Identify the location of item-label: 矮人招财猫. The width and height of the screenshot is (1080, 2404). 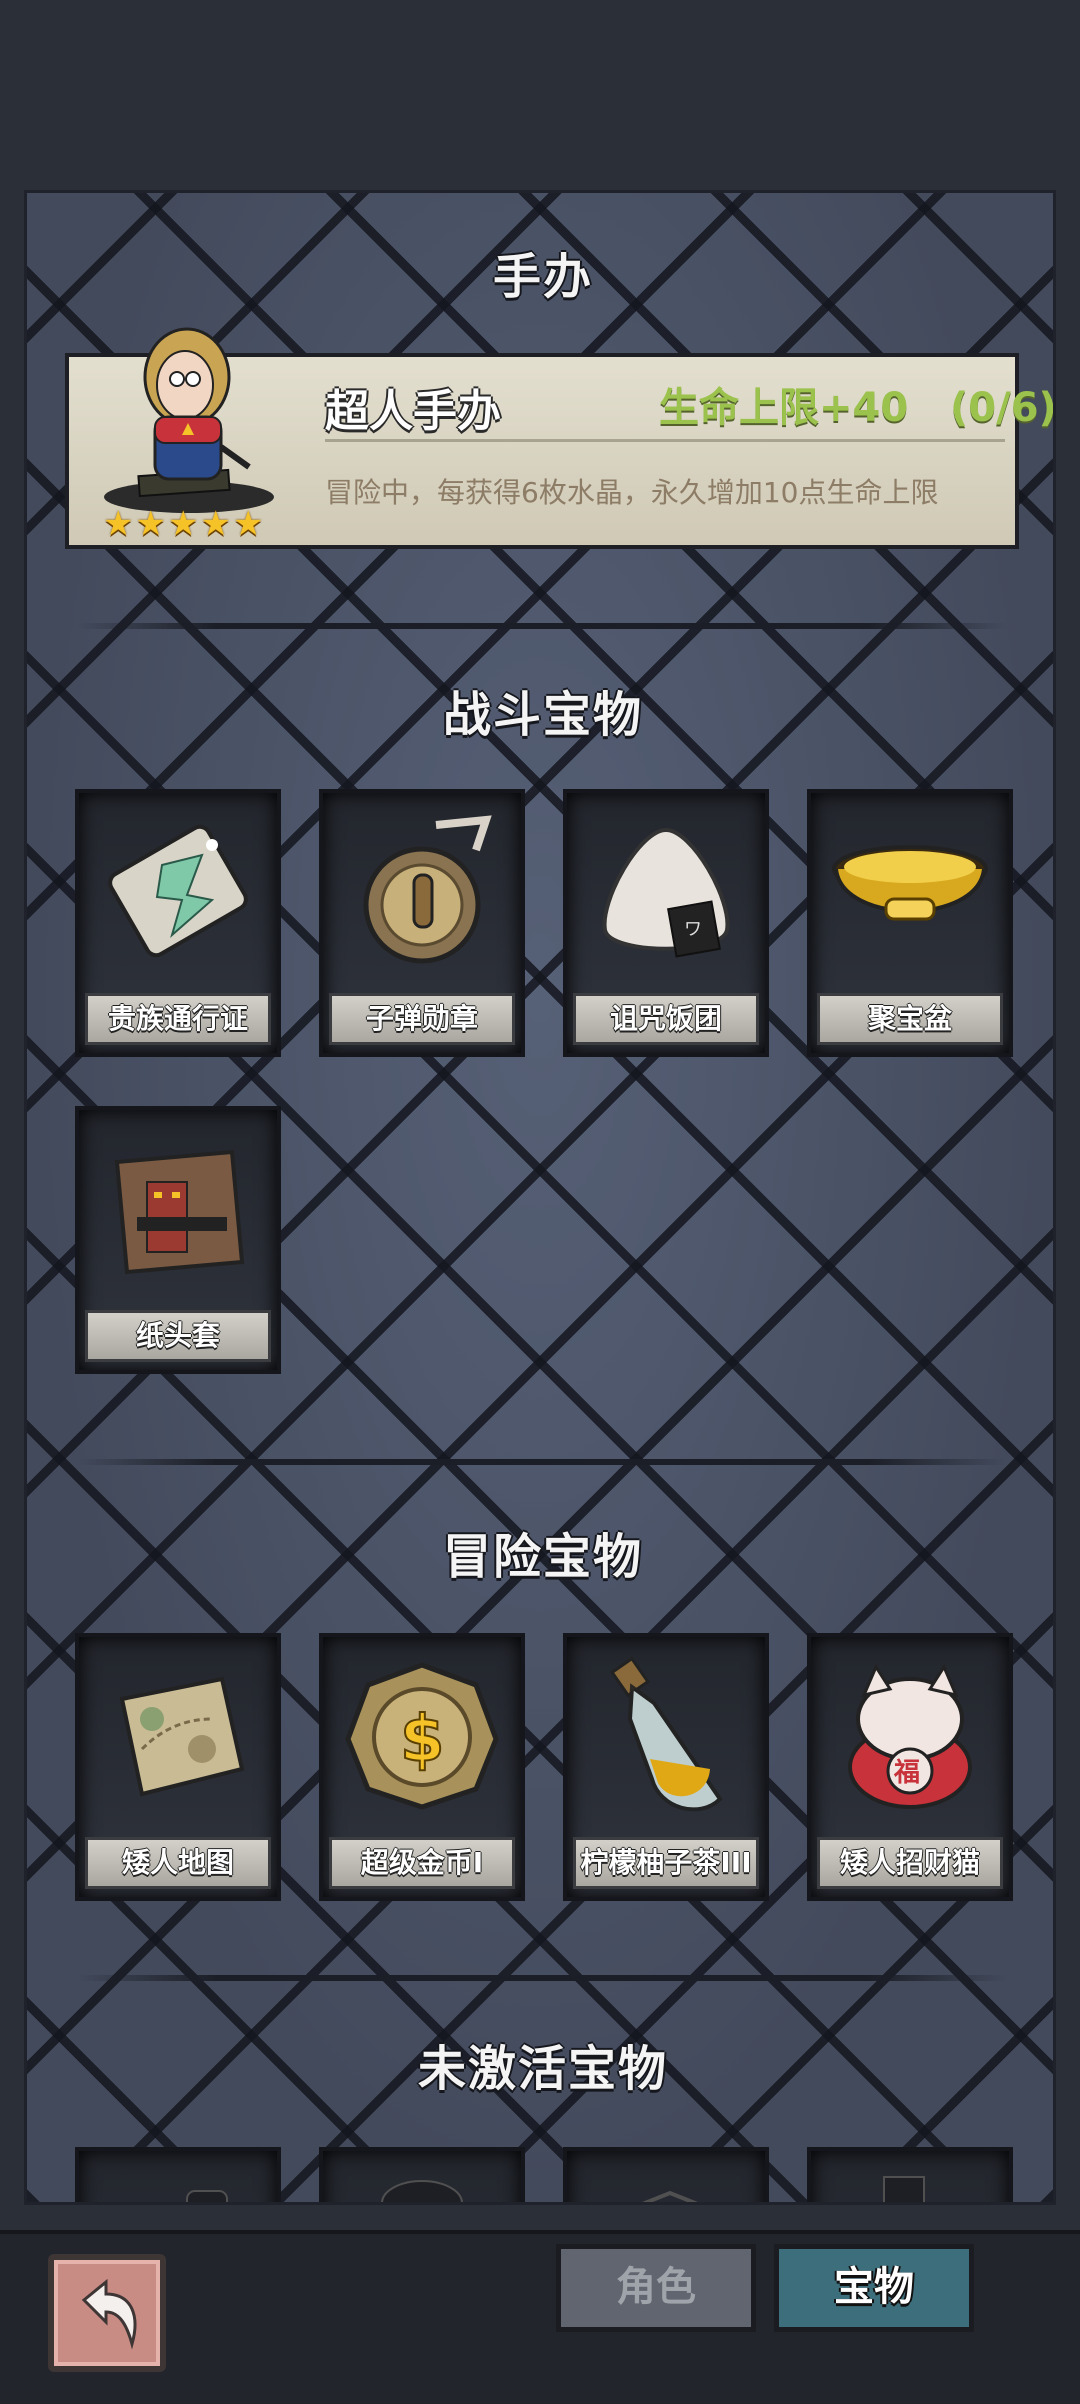
(910, 1863).